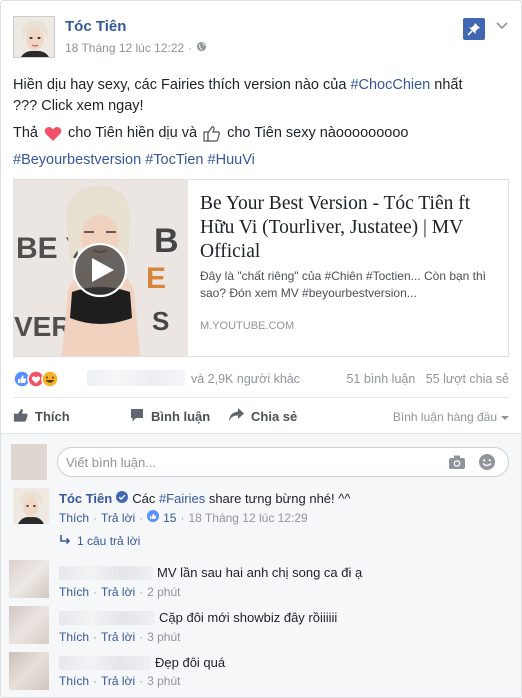 Image resolution: width=522 pixels, height=698 pixels. I want to click on like-button: Thích, so click(41, 416).